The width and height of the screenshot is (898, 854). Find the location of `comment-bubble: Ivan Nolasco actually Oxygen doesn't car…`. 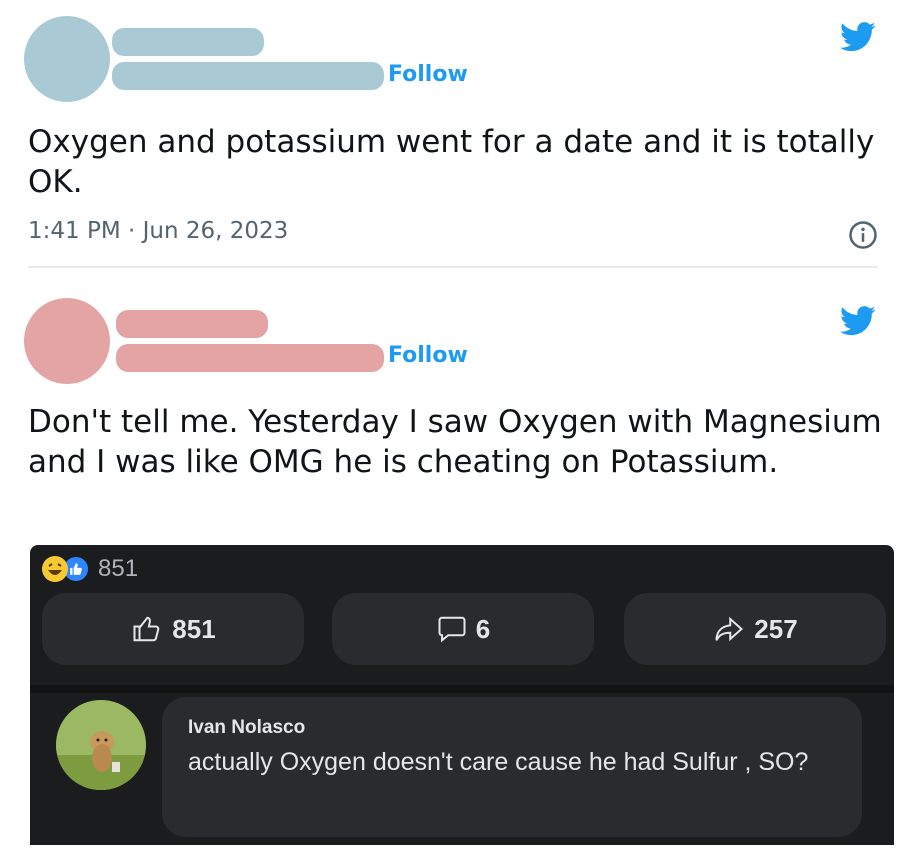

comment-bubble: Ivan Nolasco actually Oxygen doesn't car… is located at coordinates (512, 767).